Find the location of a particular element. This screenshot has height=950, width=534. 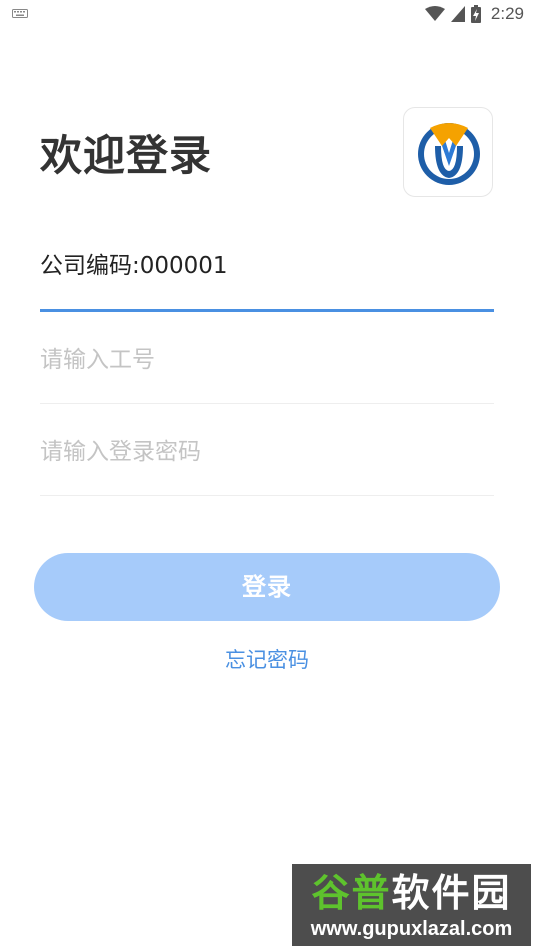

company-logo is located at coordinates (448, 152).